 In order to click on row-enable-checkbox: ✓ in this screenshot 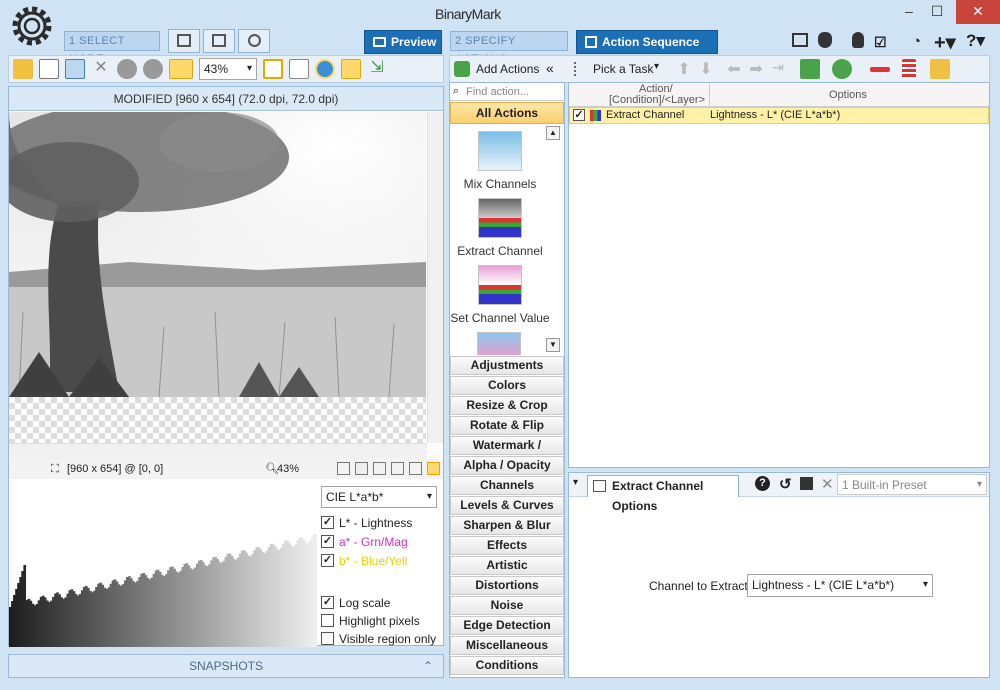, I will do `click(579, 115)`.